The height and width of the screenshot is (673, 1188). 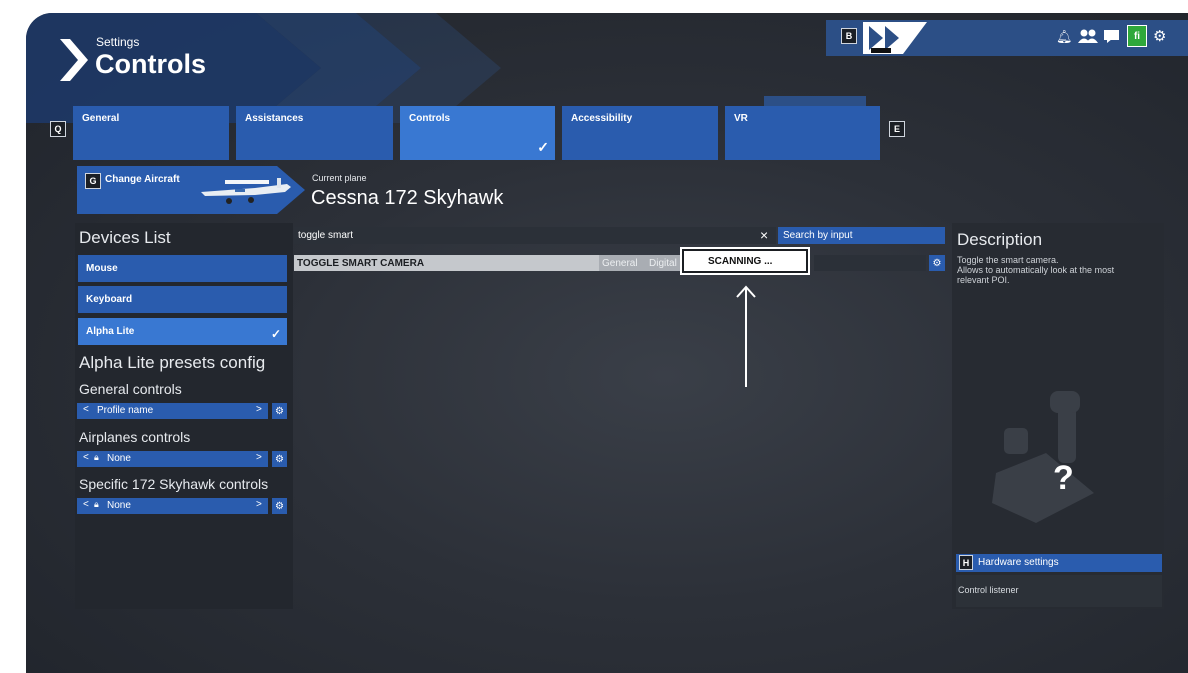 I want to click on search-input-value: toggle smart, so click(x=326, y=235).